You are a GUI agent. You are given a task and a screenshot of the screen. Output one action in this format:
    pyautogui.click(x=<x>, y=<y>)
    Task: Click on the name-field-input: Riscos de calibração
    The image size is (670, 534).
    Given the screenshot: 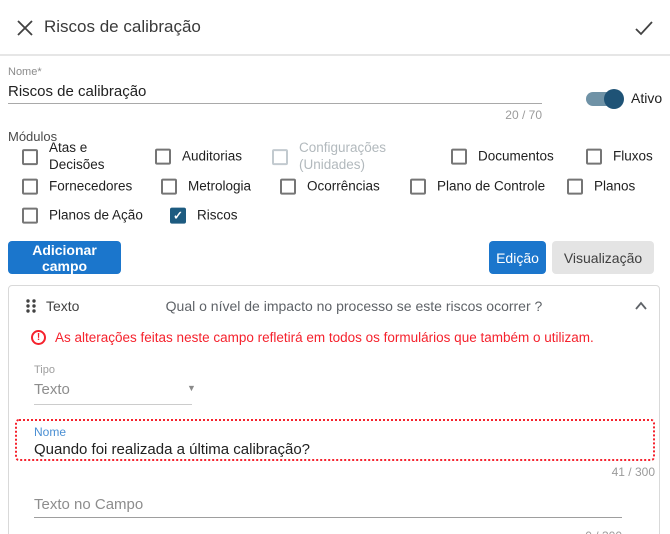 What is the action you would take?
    pyautogui.click(x=77, y=91)
    